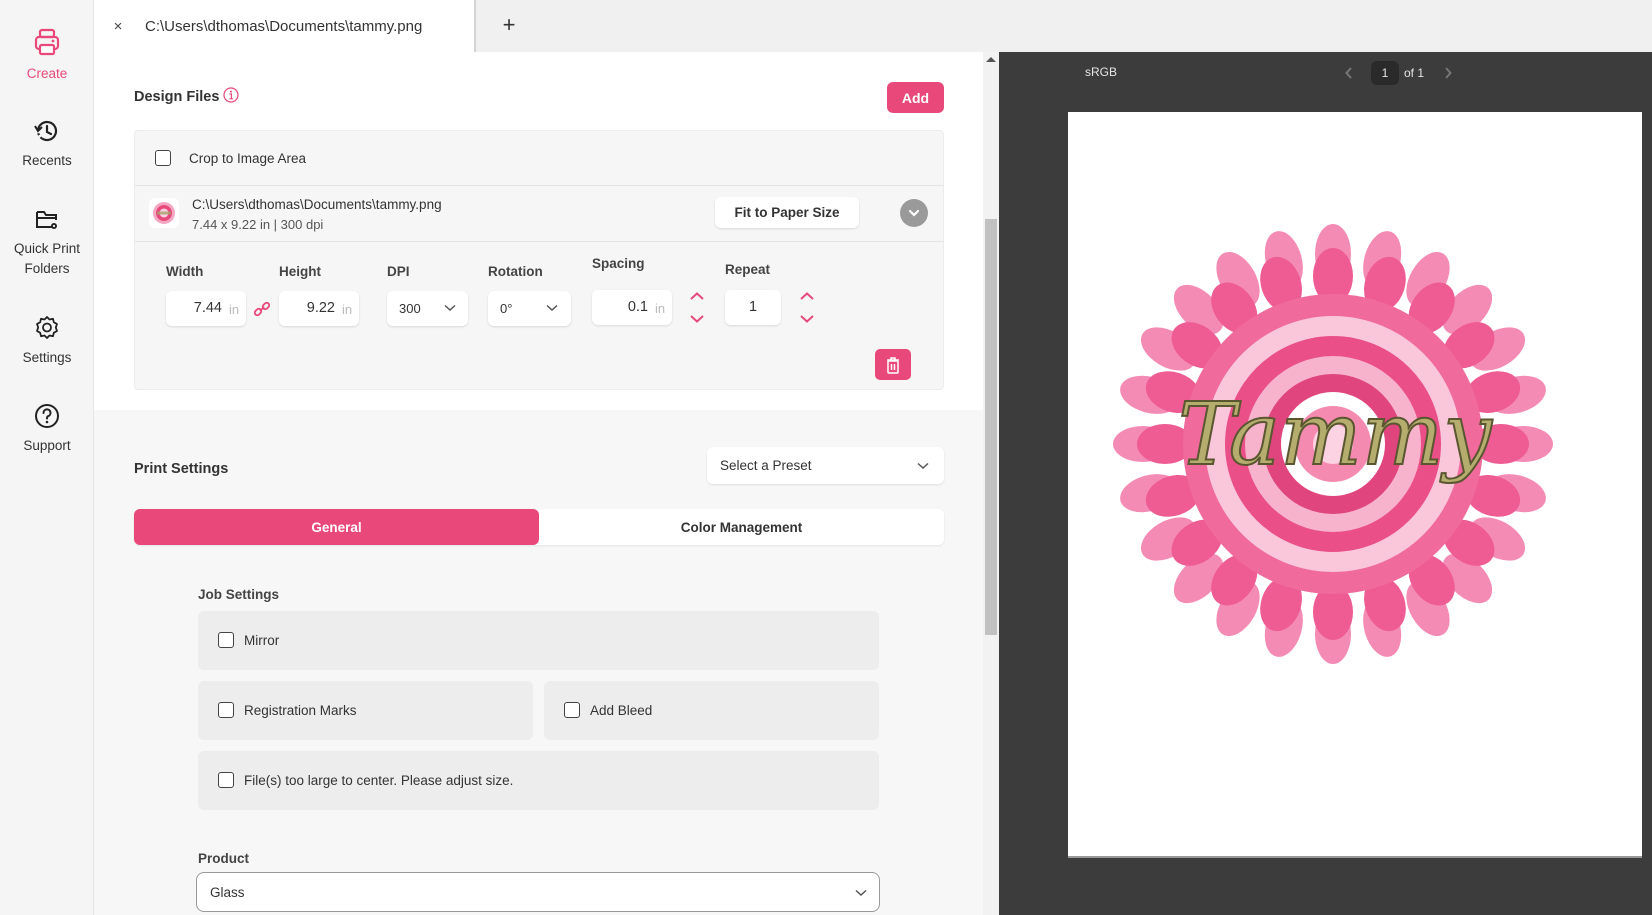 The width and height of the screenshot is (1652, 915). Describe the element at coordinates (748, 269) in the screenshot. I see `repeat-label: Repeat` at that location.